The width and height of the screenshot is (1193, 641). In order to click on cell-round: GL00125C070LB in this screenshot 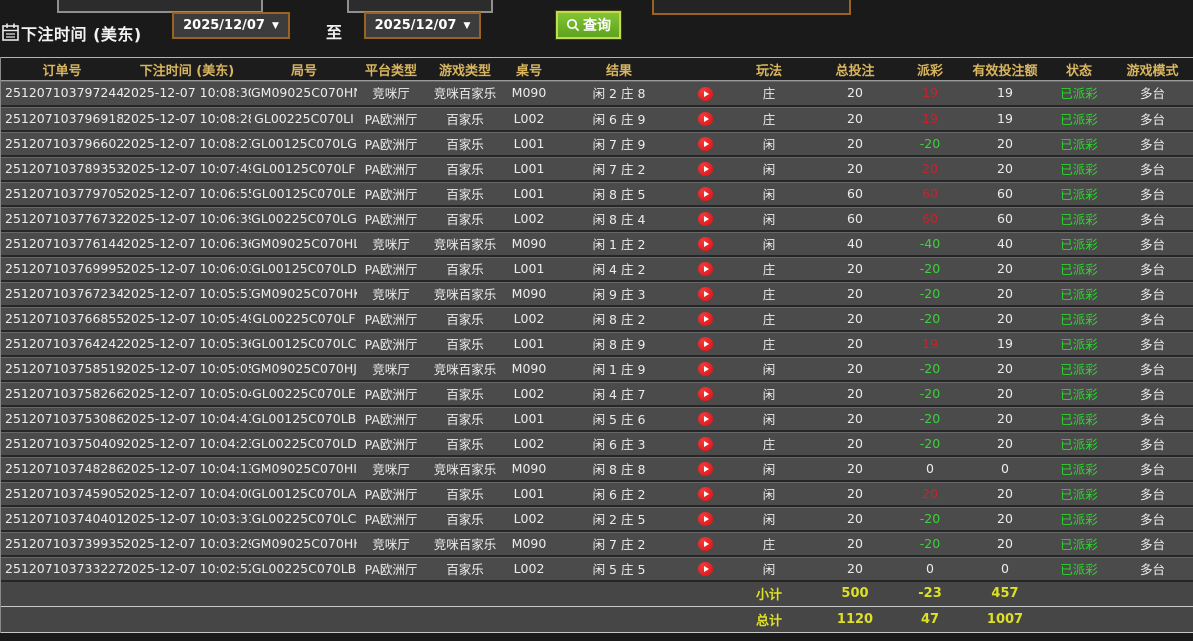, I will do `click(304, 418)`.